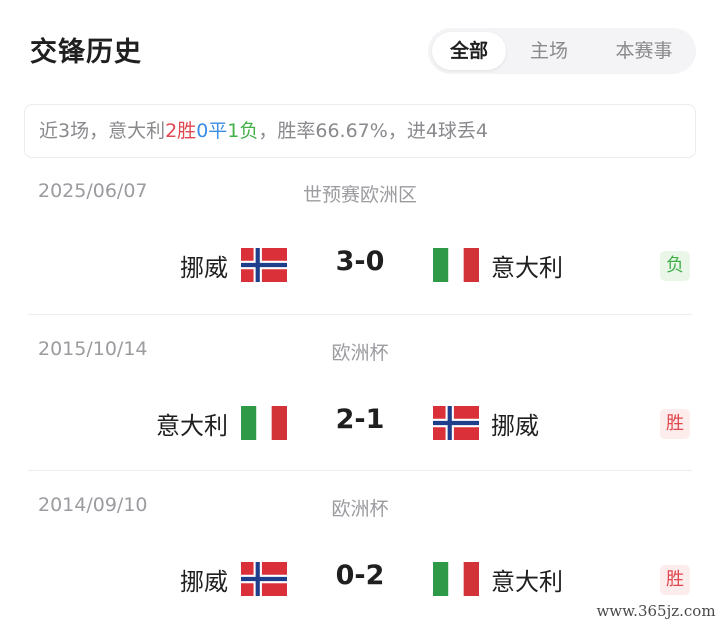 The width and height of the screenshot is (720, 625). I want to click on tab-home: 主场, so click(549, 51).